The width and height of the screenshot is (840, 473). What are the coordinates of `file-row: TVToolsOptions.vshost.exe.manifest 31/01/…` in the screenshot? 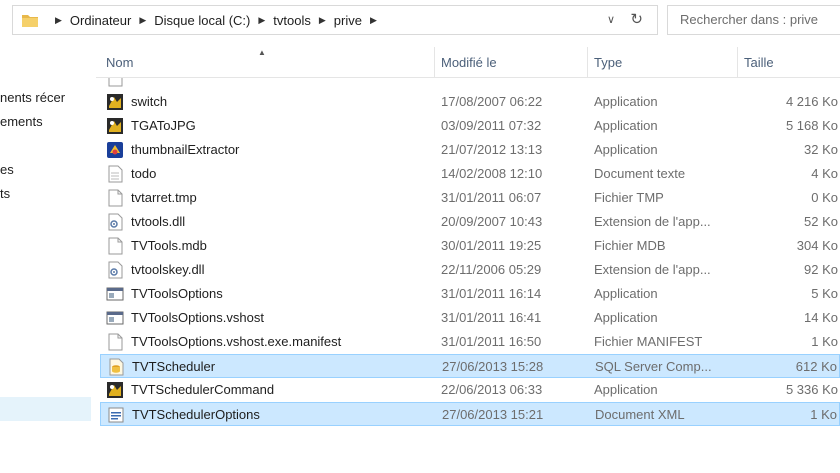 It's located at (470, 342).